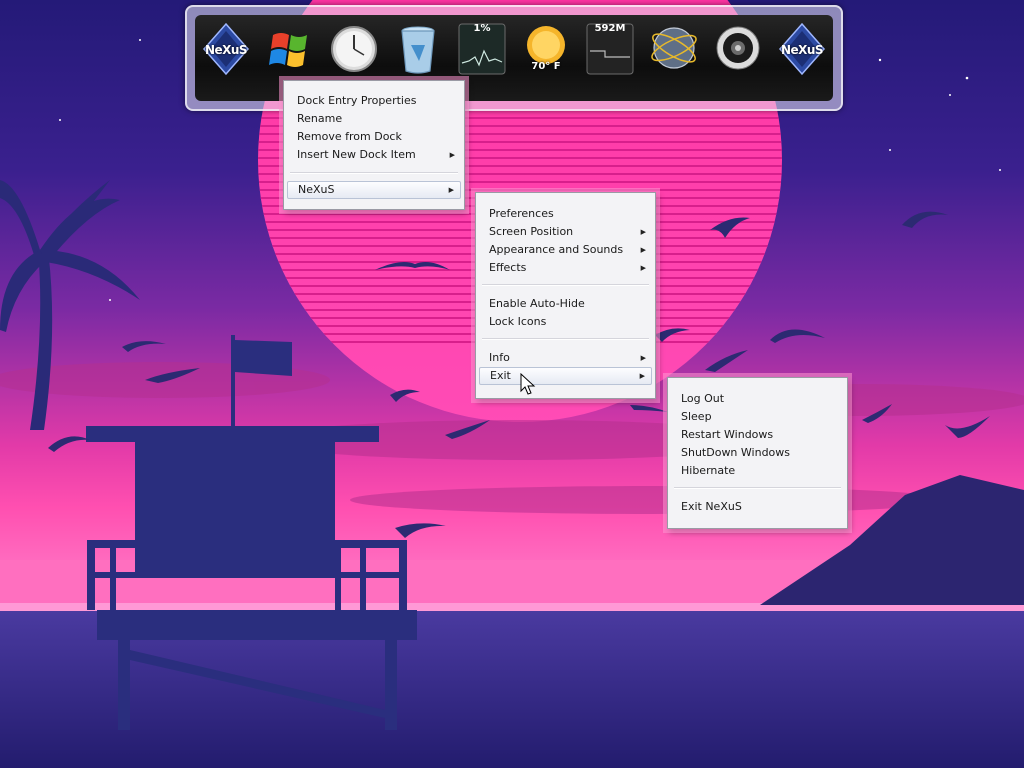 This screenshot has width=1024, height=768. I want to click on recycle-bin-icon, so click(418, 50).